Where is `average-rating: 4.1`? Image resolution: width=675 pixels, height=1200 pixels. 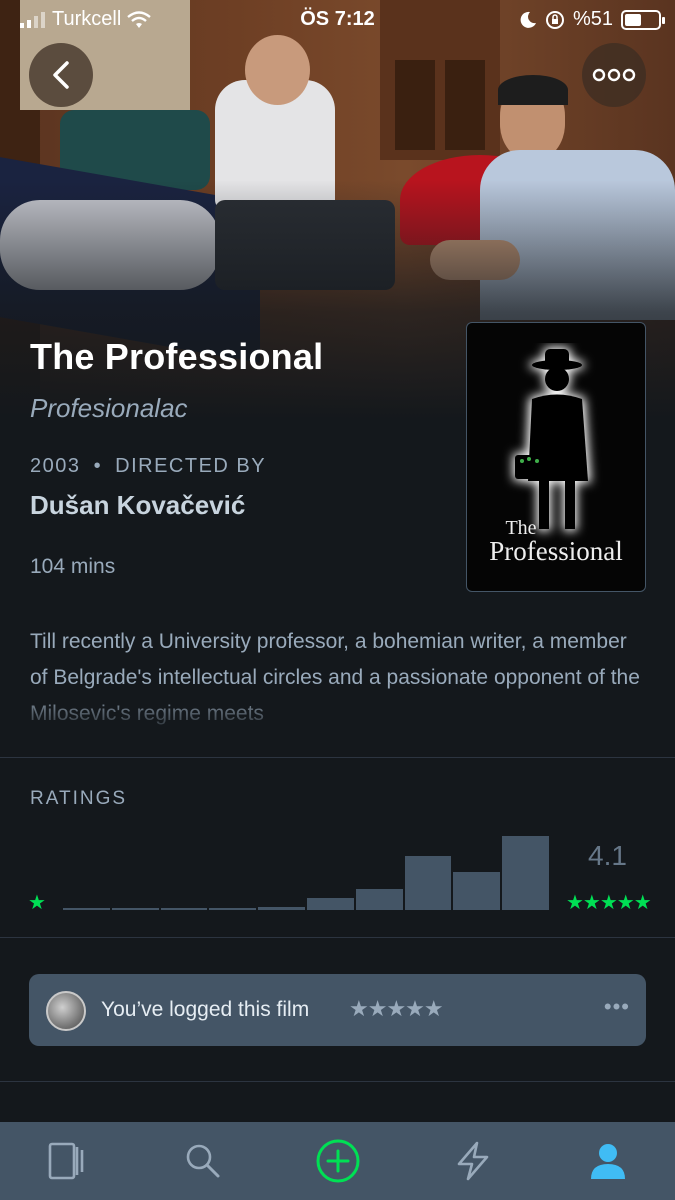
average-rating: 4.1 is located at coordinates (607, 855).